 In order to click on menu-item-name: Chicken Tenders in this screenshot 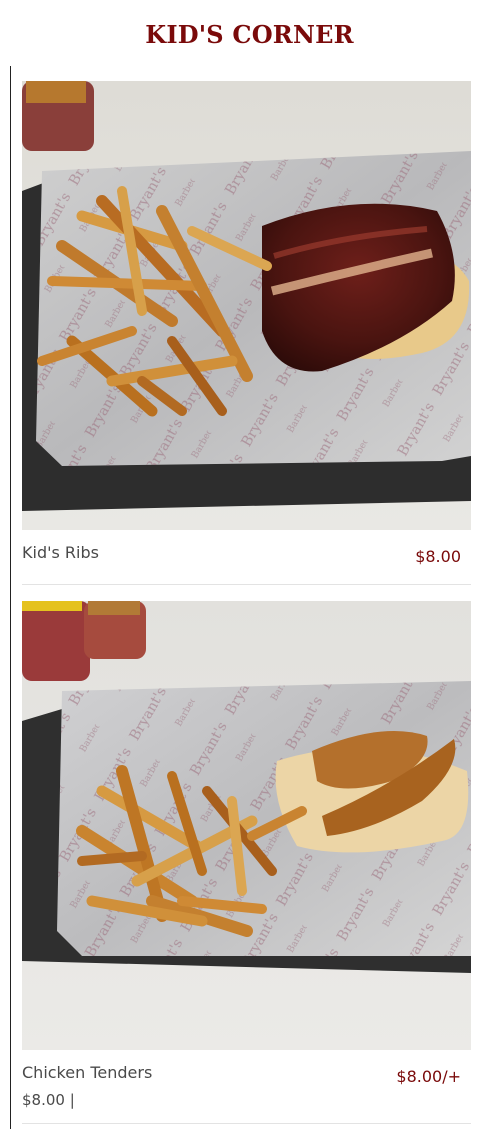, I will do `click(87, 1072)`.